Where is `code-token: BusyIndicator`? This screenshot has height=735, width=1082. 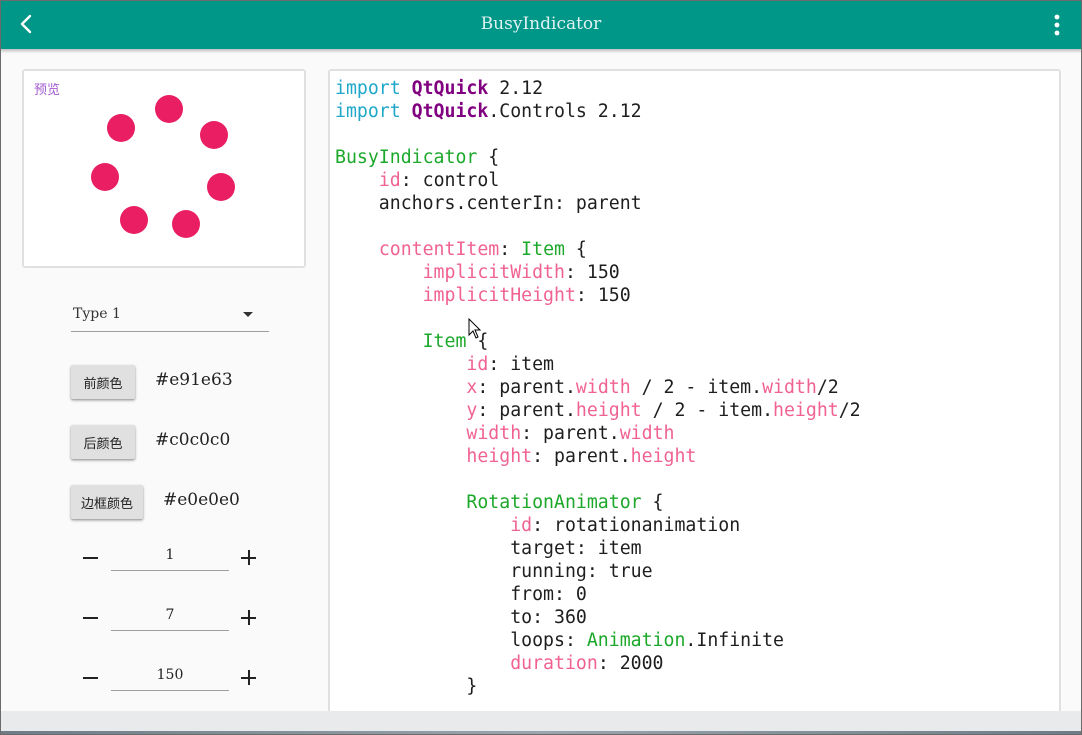 code-token: BusyIndicator is located at coordinates (406, 157).